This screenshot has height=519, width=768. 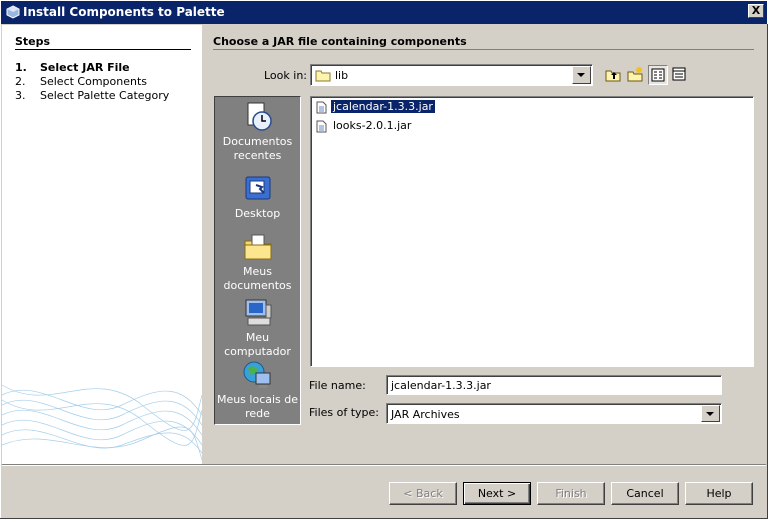 I want to click on files-of-type-combo: JAR Archives, so click(x=554, y=413).